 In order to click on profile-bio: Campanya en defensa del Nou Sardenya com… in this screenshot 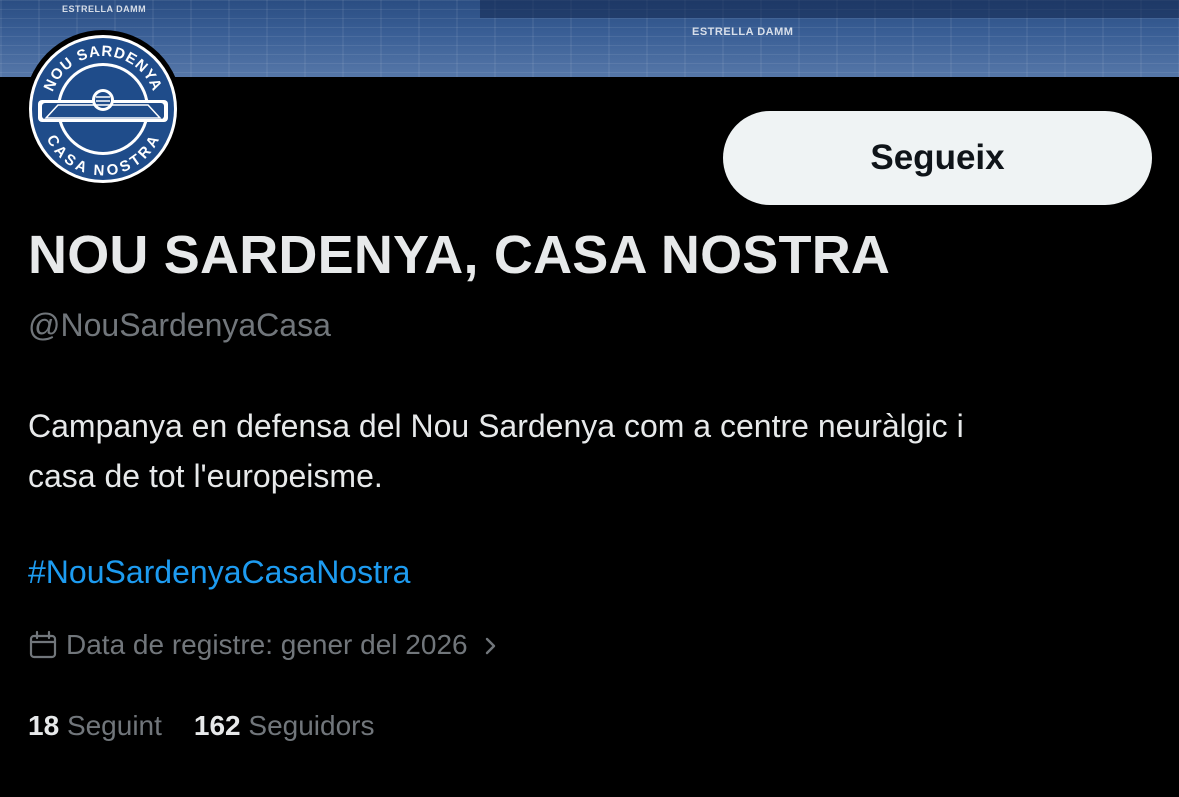, I will do `click(583, 451)`.